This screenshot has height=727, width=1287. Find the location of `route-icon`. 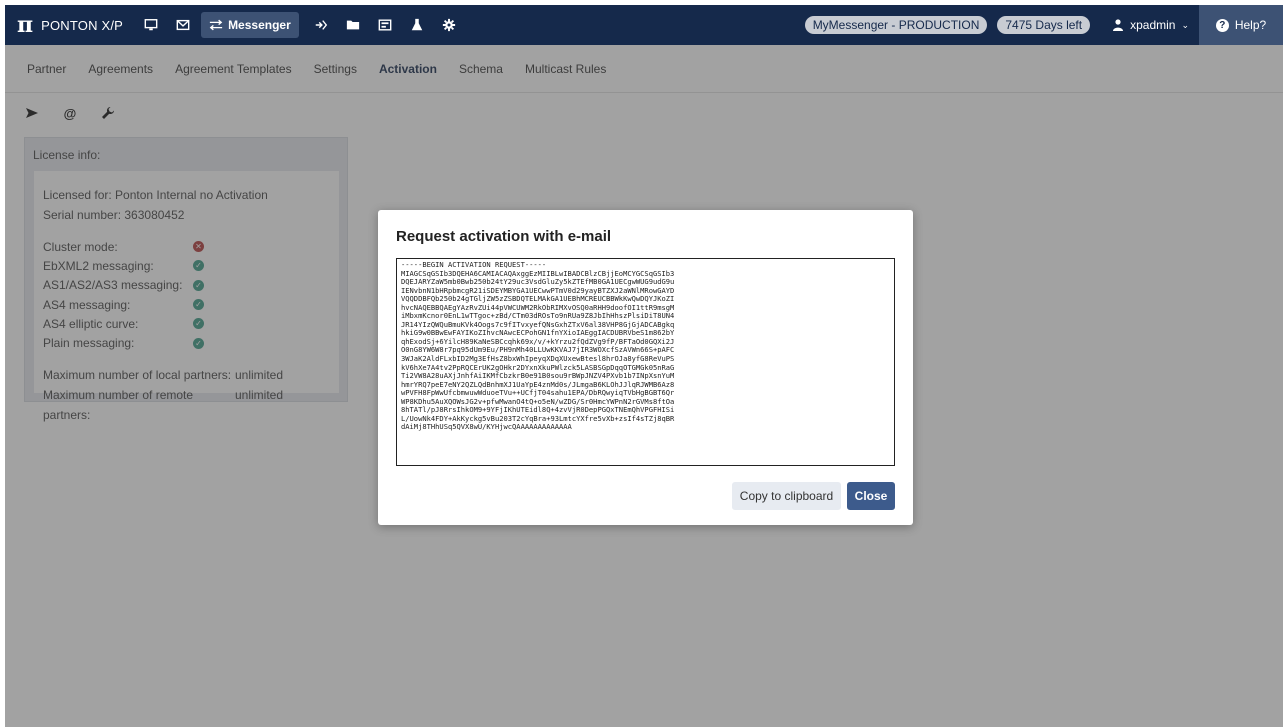

route-icon is located at coordinates (321, 25).